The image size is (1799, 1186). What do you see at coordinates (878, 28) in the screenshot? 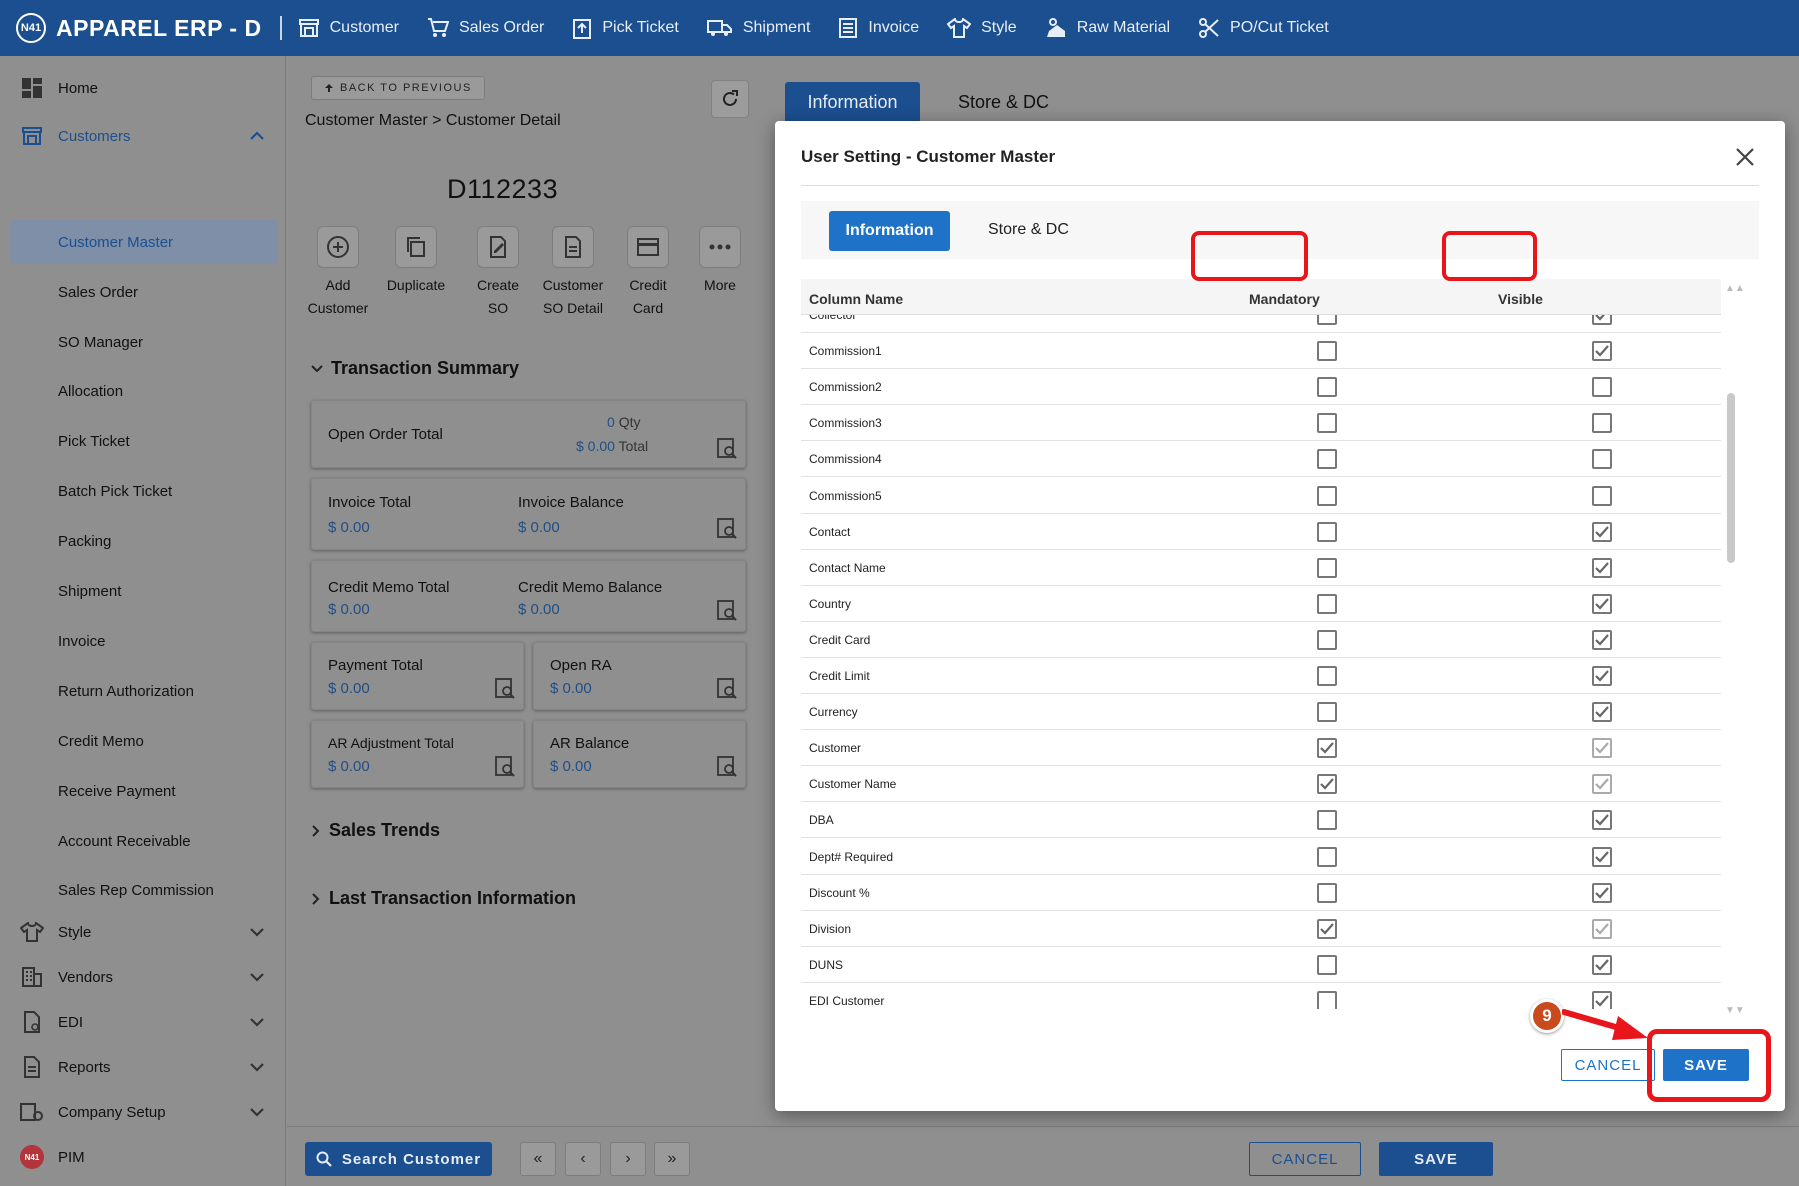
I see `nav-invoice: Invoice` at bounding box center [878, 28].